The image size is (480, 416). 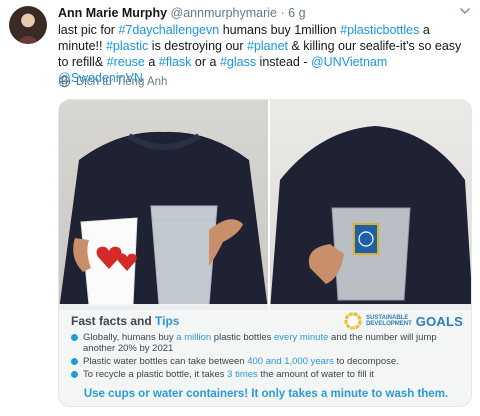 I want to click on fact-text: the amount of water to fill it, so click(x=315, y=374).